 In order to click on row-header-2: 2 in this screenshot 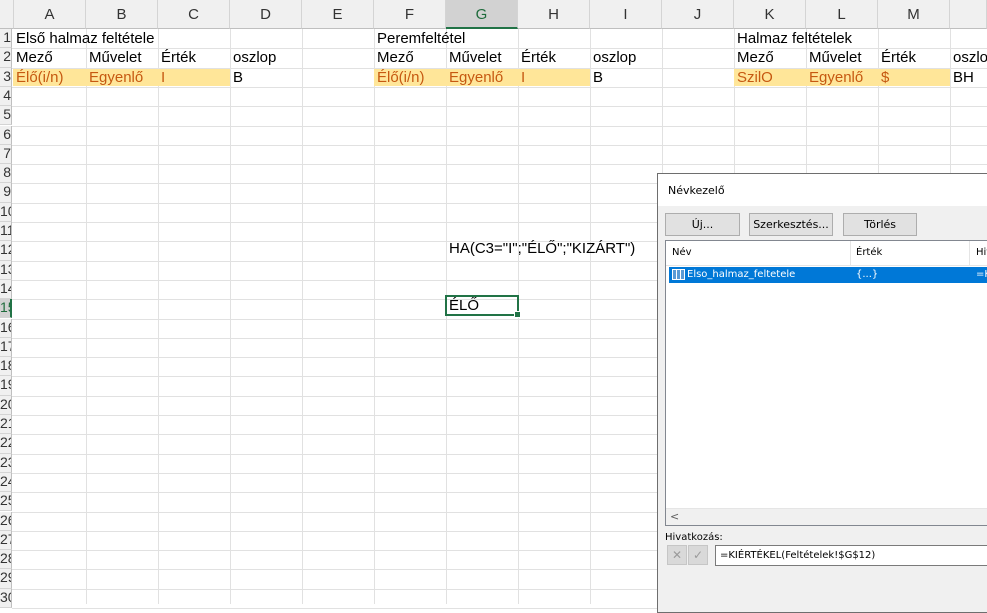, I will do `click(6, 58)`.